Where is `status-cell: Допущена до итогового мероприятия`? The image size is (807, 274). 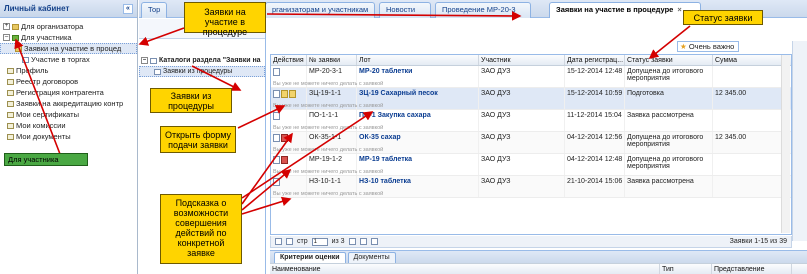 status-cell: Допущена до итогового мероприятия is located at coordinates (669, 164).